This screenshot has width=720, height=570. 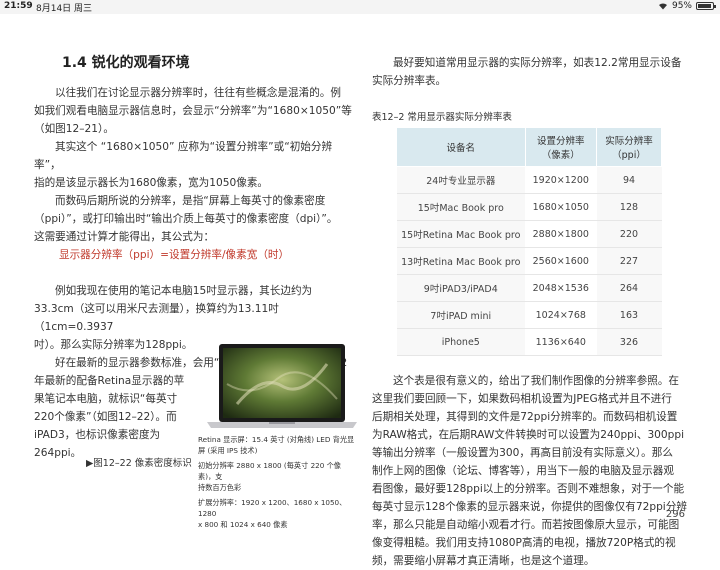 What do you see at coordinates (461, 180) in the screenshot?
I see `table-cell-device: 24吋专业显示器` at bounding box center [461, 180].